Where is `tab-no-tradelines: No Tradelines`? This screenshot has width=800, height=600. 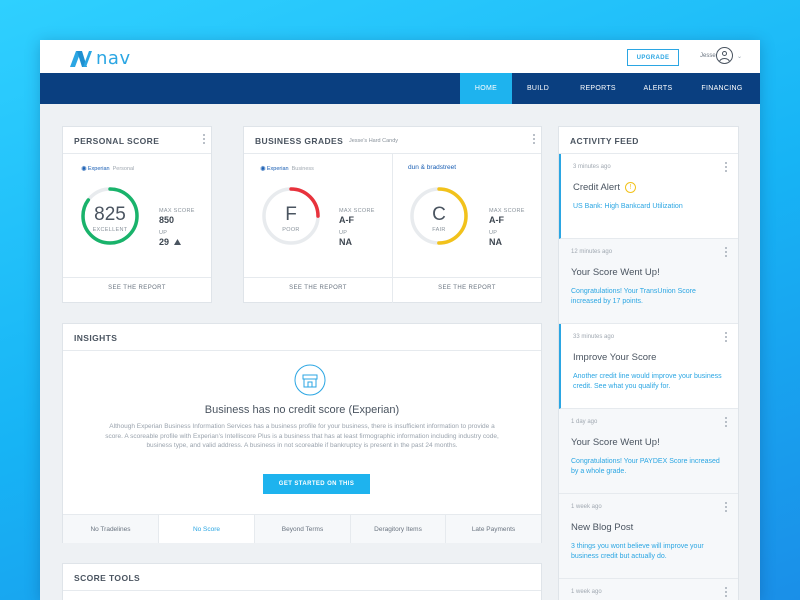 tab-no-tradelines: No Tradelines is located at coordinates (111, 529).